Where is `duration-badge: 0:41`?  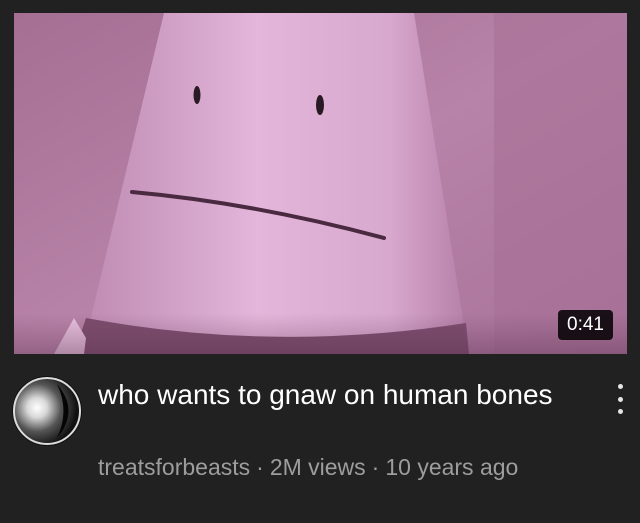
duration-badge: 0:41 is located at coordinates (585, 325).